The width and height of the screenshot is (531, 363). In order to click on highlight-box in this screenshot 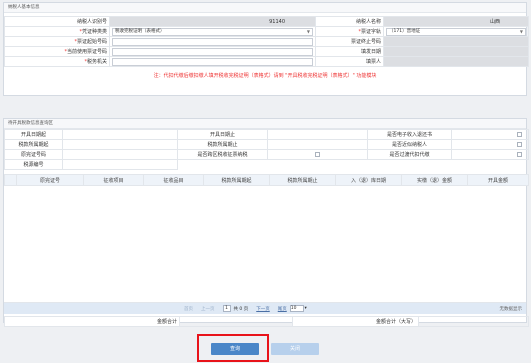, I will do `click(233, 348)`.